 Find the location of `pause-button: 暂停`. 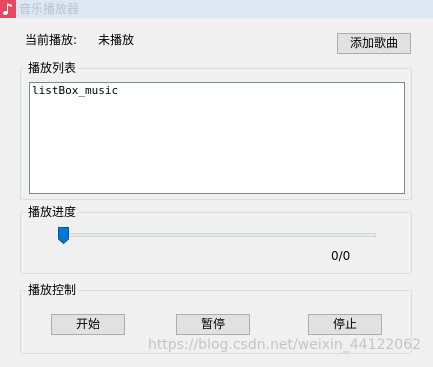

pause-button: 暂停 is located at coordinates (213, 324).